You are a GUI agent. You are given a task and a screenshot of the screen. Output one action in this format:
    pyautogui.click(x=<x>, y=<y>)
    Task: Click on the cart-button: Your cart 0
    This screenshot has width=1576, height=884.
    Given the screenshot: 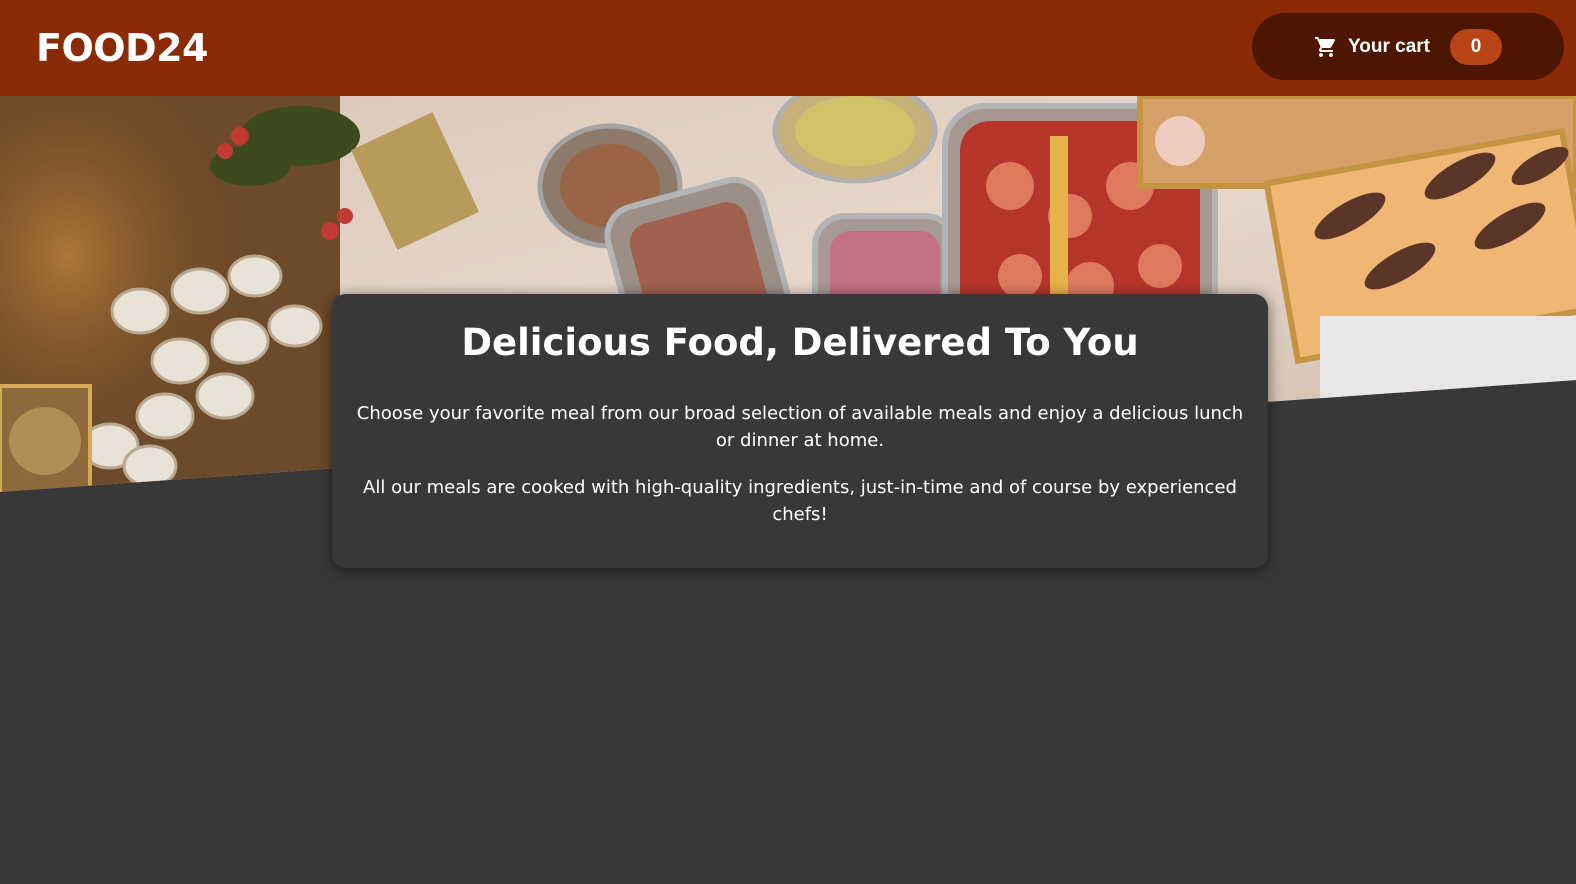 What is the action you would take?
    pyautogui.click(x=1408, y=46)
    